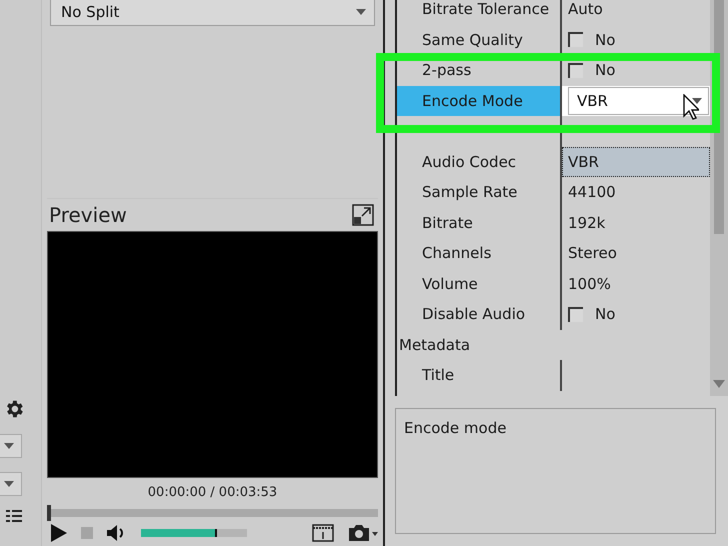  I want to click on category-label: Metadata, so click(434, 345).